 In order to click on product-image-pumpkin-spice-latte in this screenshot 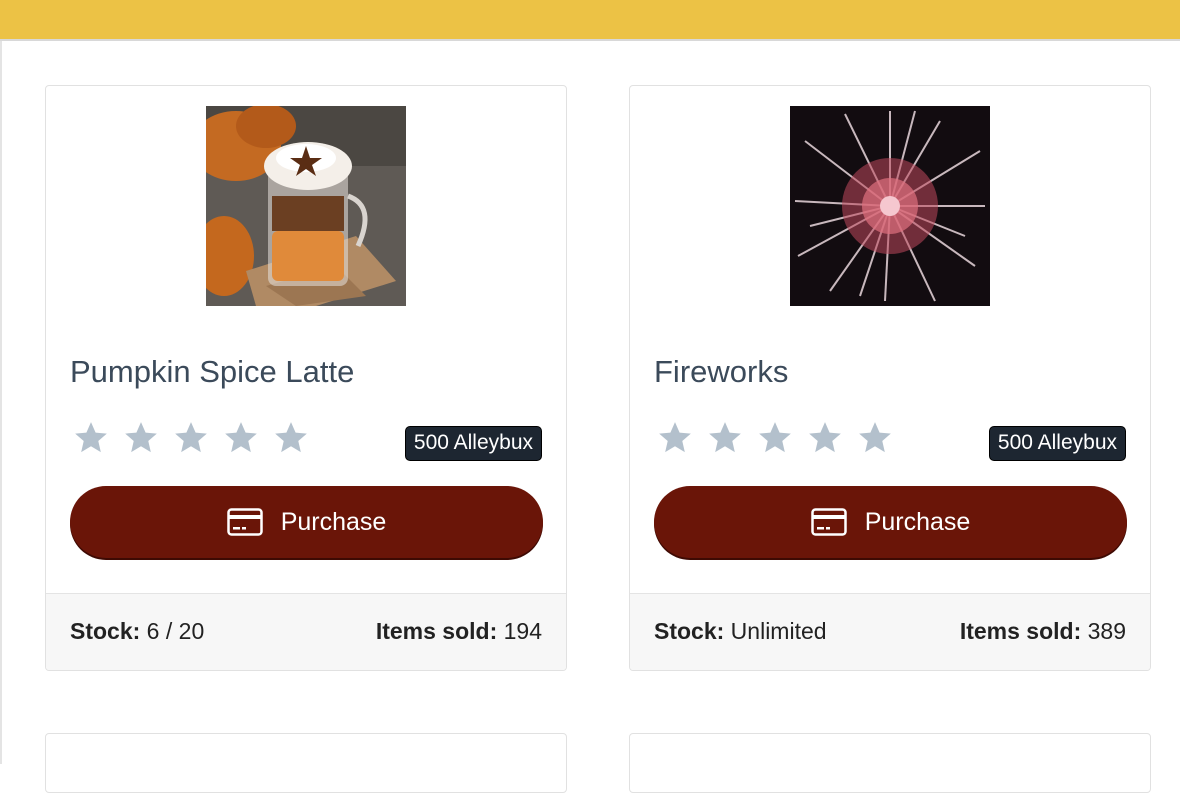, I will do `click(306, 206)`.